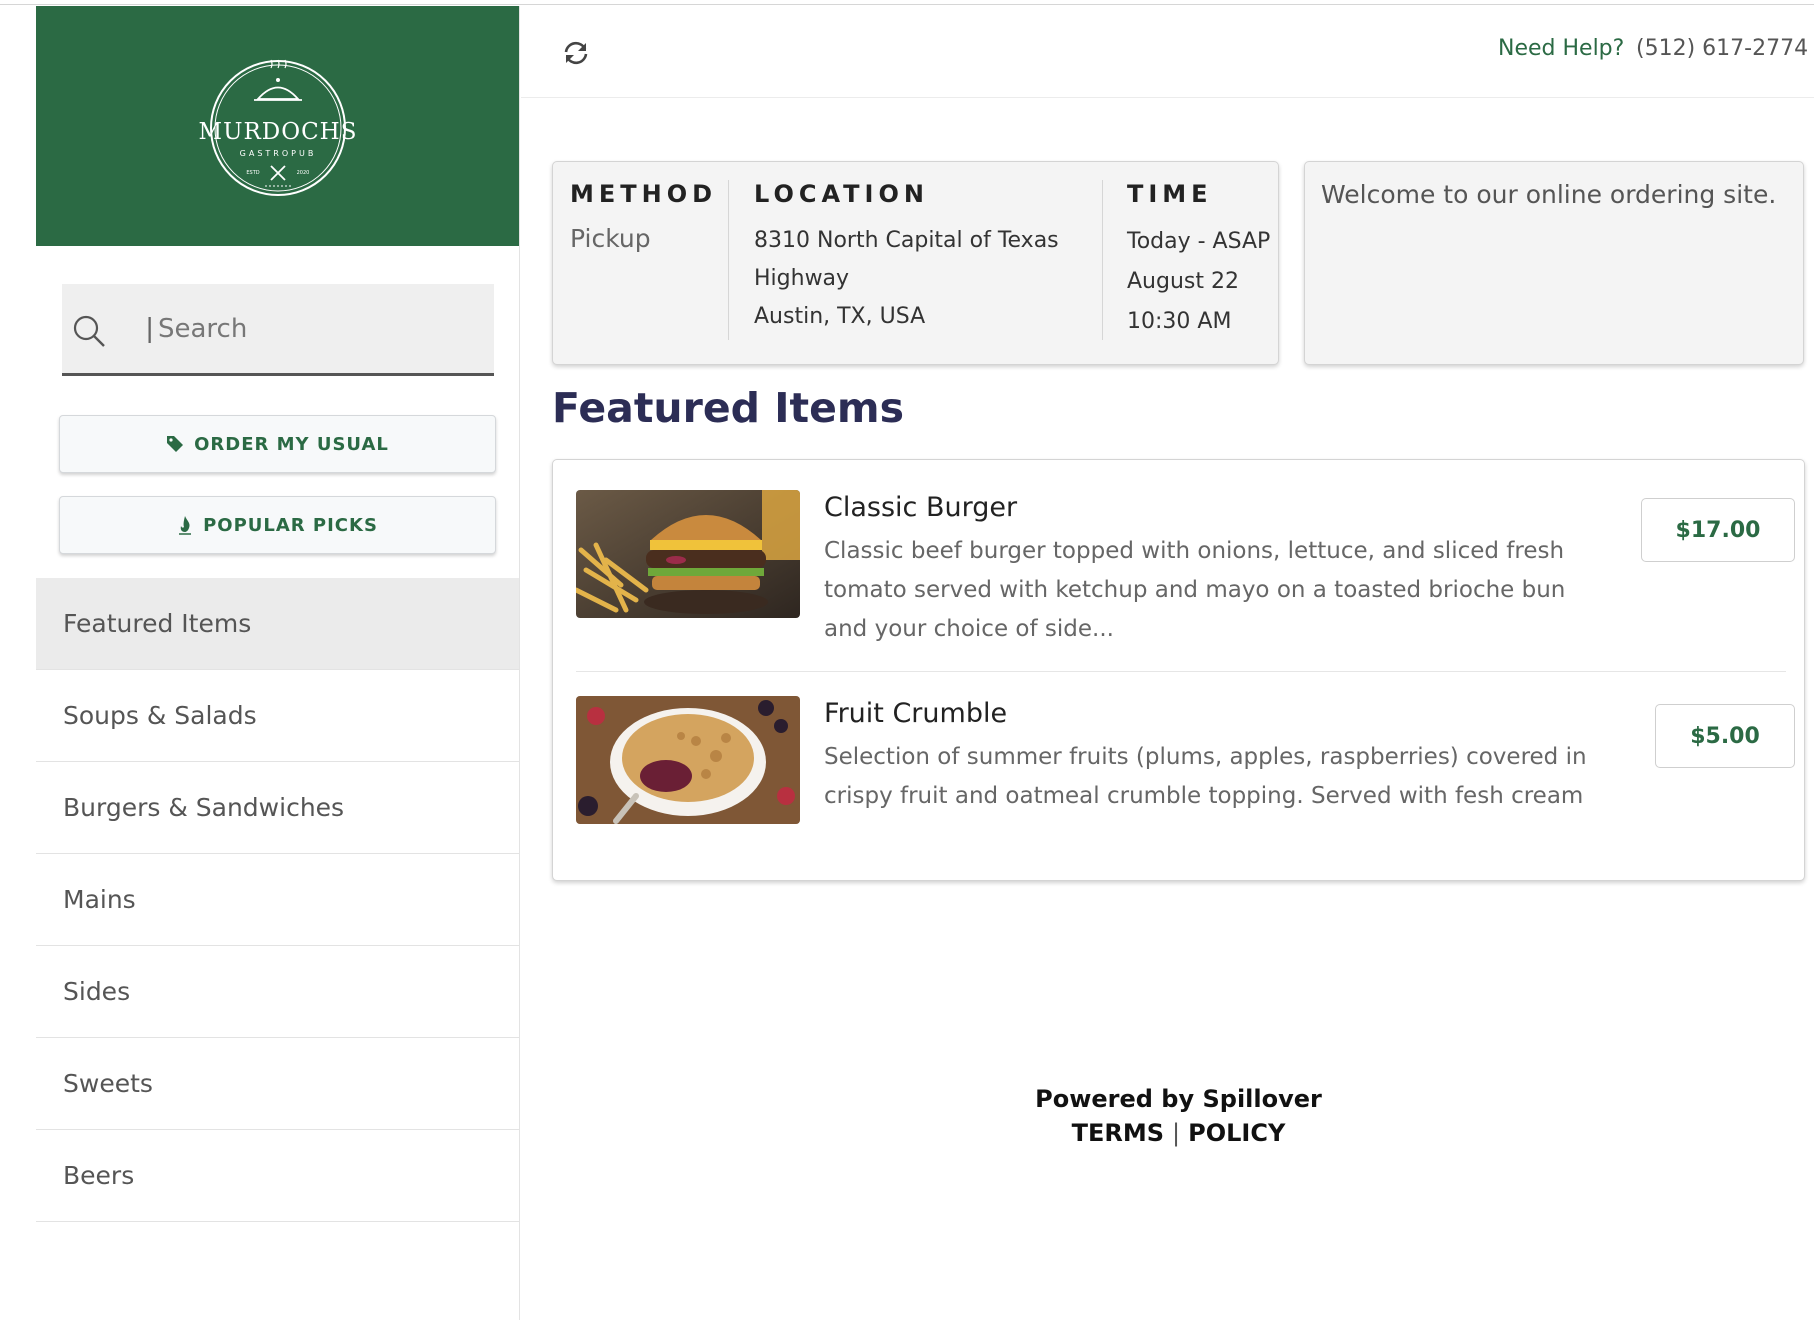 Image resolution: width=1814 pixels, height=1320 pixels. What do you see at coordinates (907, 2) in the screenshot?
I see `top-border` at bounding box center [907, 2].